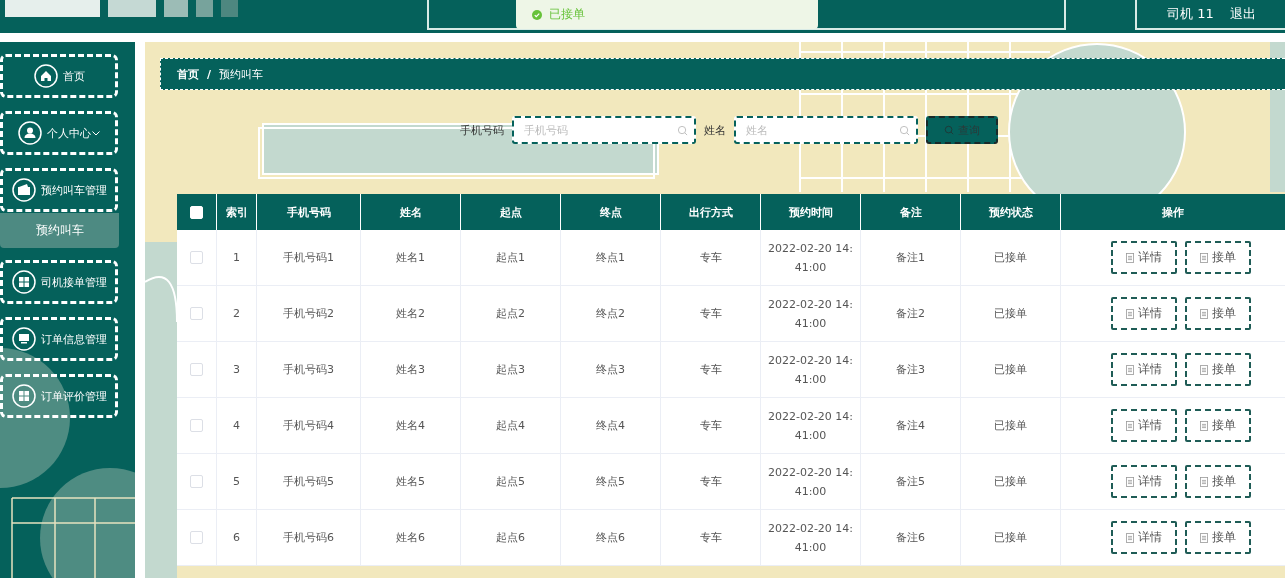 The height and width of the screenshot is (578, 1285). I want to click on breadcrumb-link: 预约叫车, so click(241, 74).